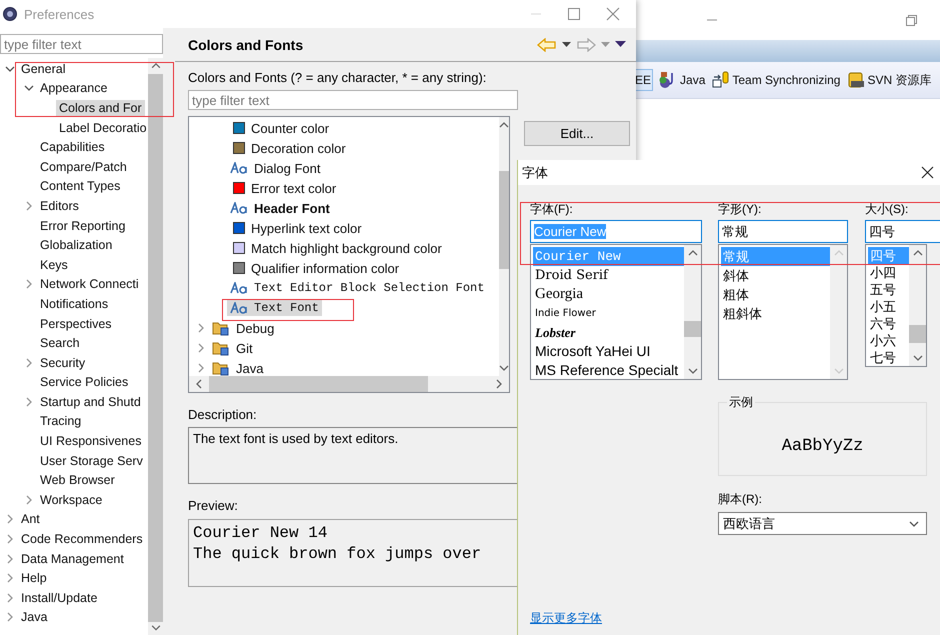  What do you see at coordinates (100, 108) in the screenshot?
I see `tree-item: Colors and For` at bounding box center [100, 108].